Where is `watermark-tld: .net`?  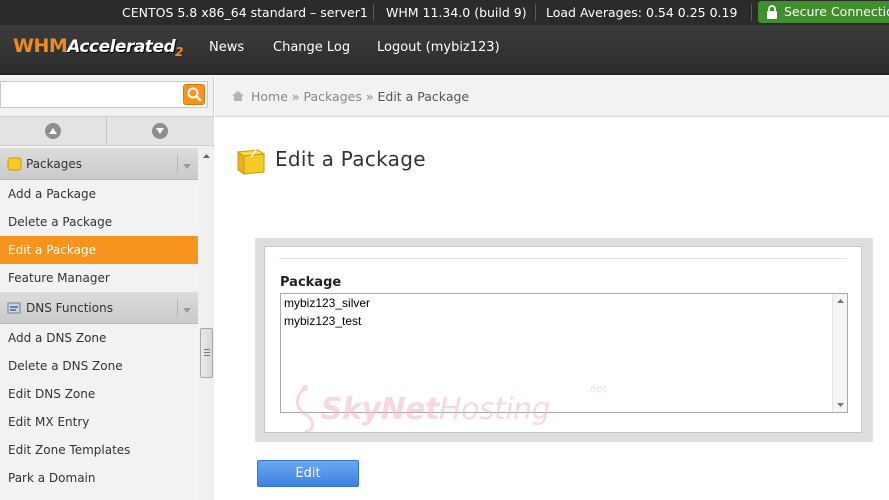
watermark-tld: .net is located at coordinates (597, 389).